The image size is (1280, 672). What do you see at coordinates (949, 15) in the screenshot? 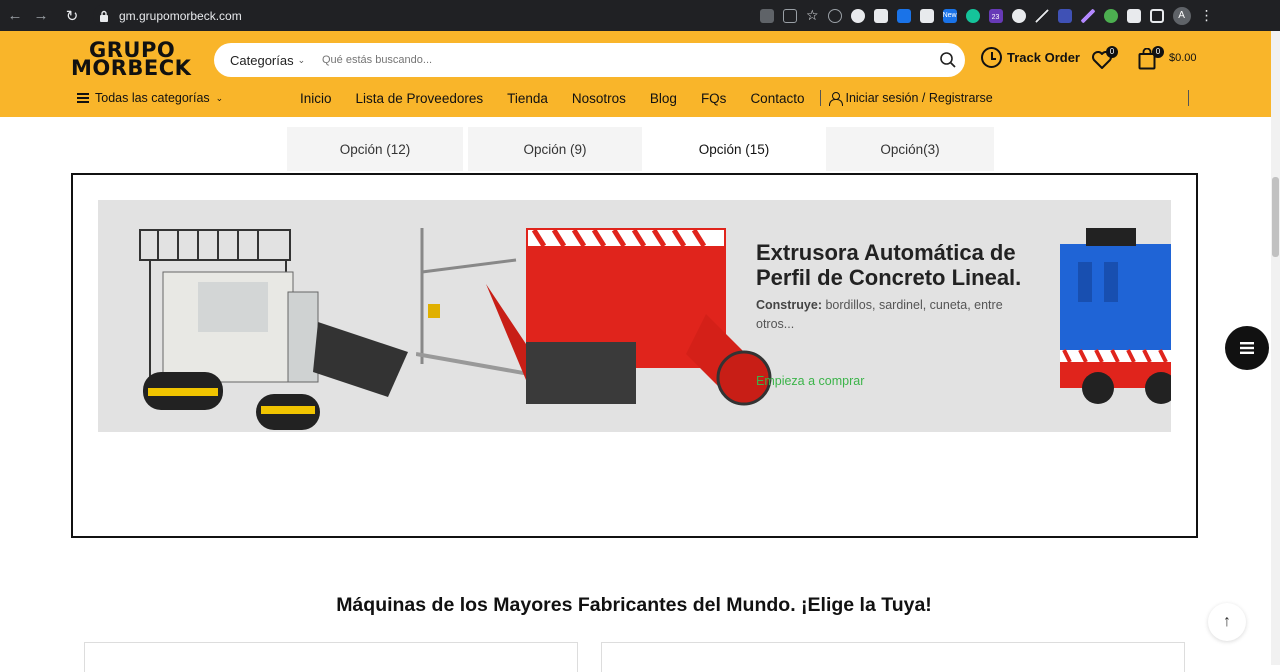
I see `new-badge-icon: New` at bounding box center [949, 15].